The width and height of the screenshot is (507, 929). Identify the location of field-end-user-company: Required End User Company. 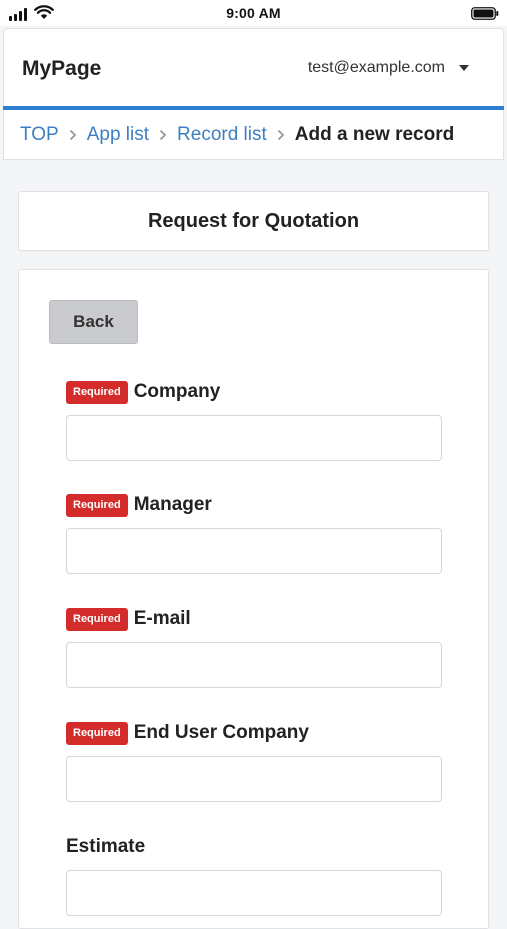
(254, 761).